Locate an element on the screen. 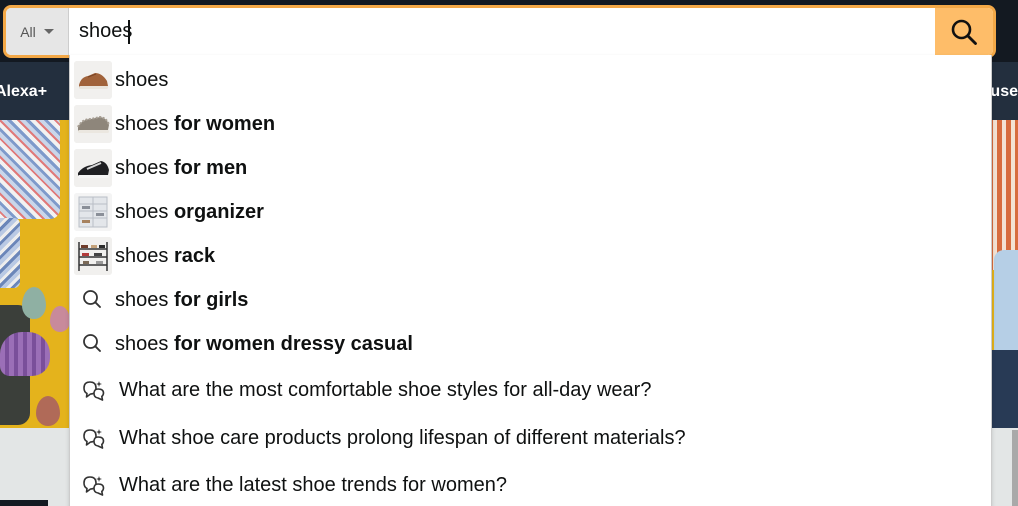 This screenshot has height=506, width=1018. dark-clothing-image is located at coordinates (1005, 389).